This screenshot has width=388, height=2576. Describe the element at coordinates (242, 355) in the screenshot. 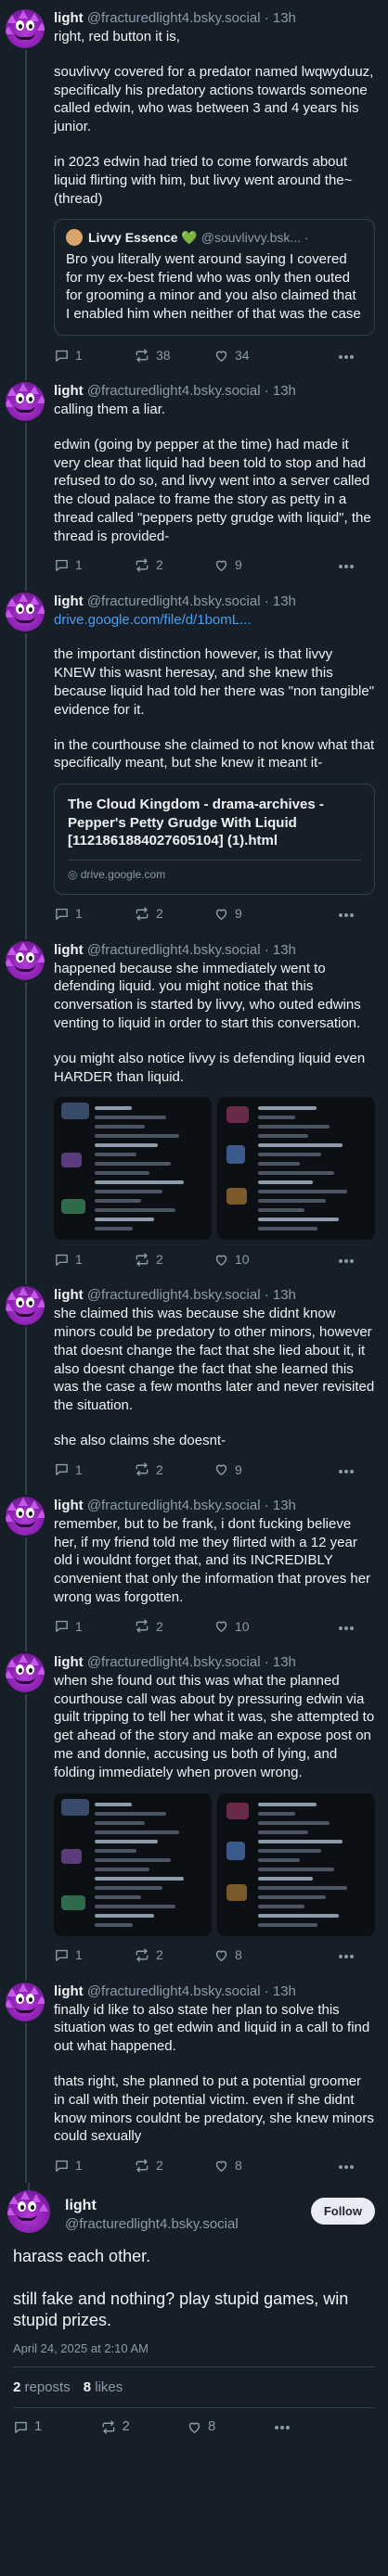

I see `like-count: 34` at that location.